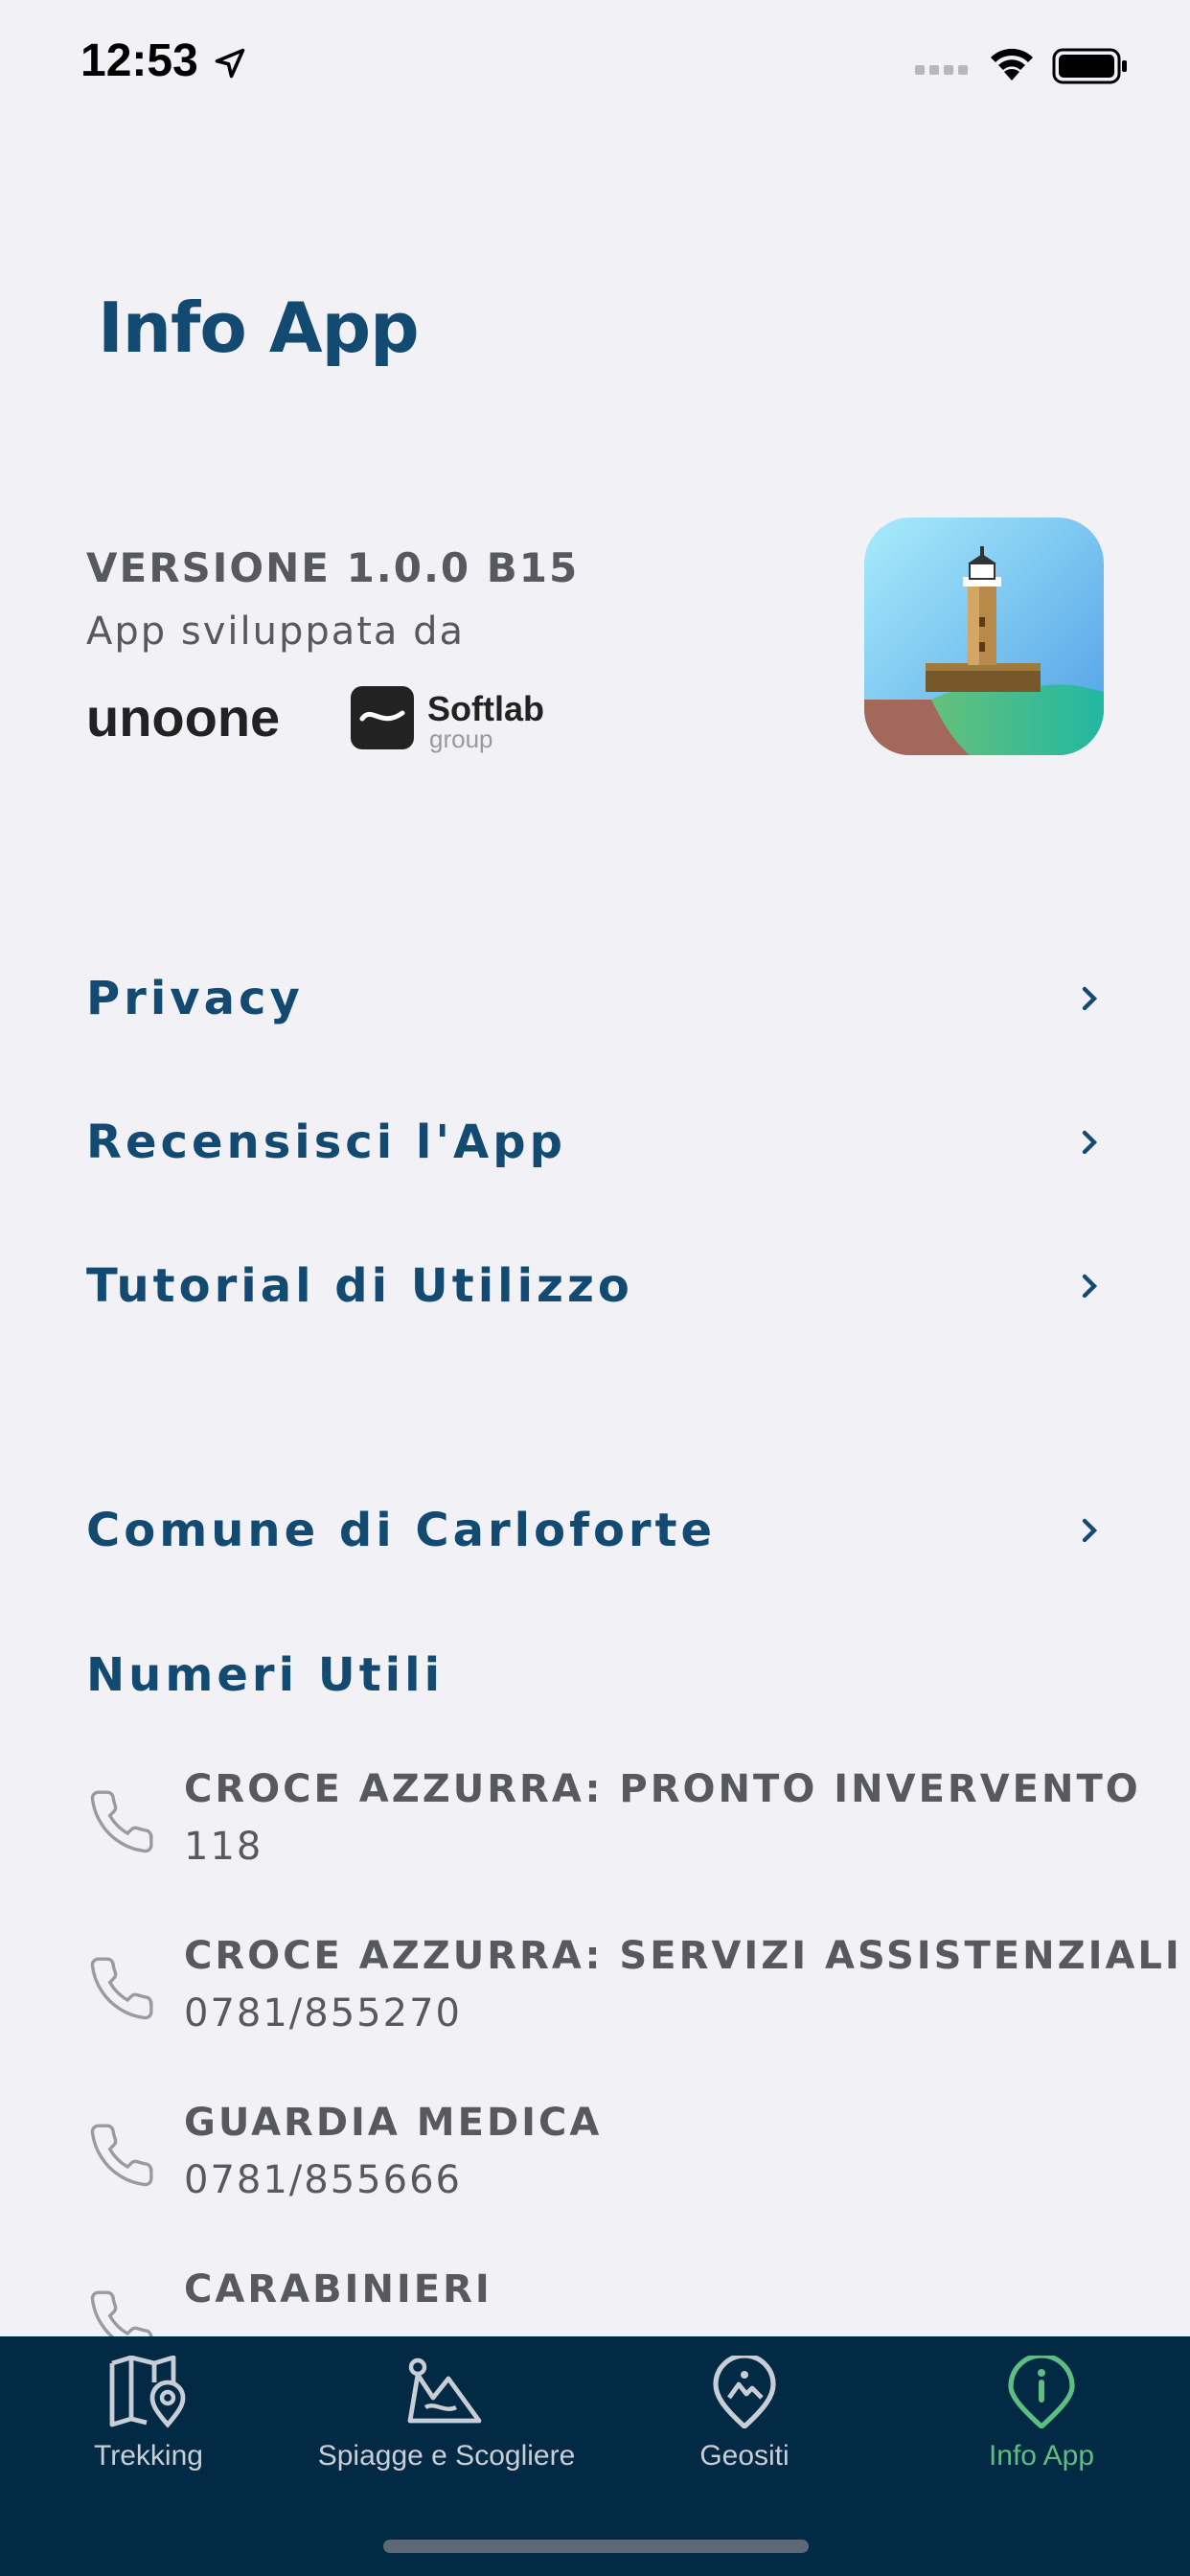 The width and height of the screenshot is (1190, 2576). Describe the element at coordinates (333, 567) in the screenshot. I see `version-label: VERSIONE 1.0.0 B15` at that location.